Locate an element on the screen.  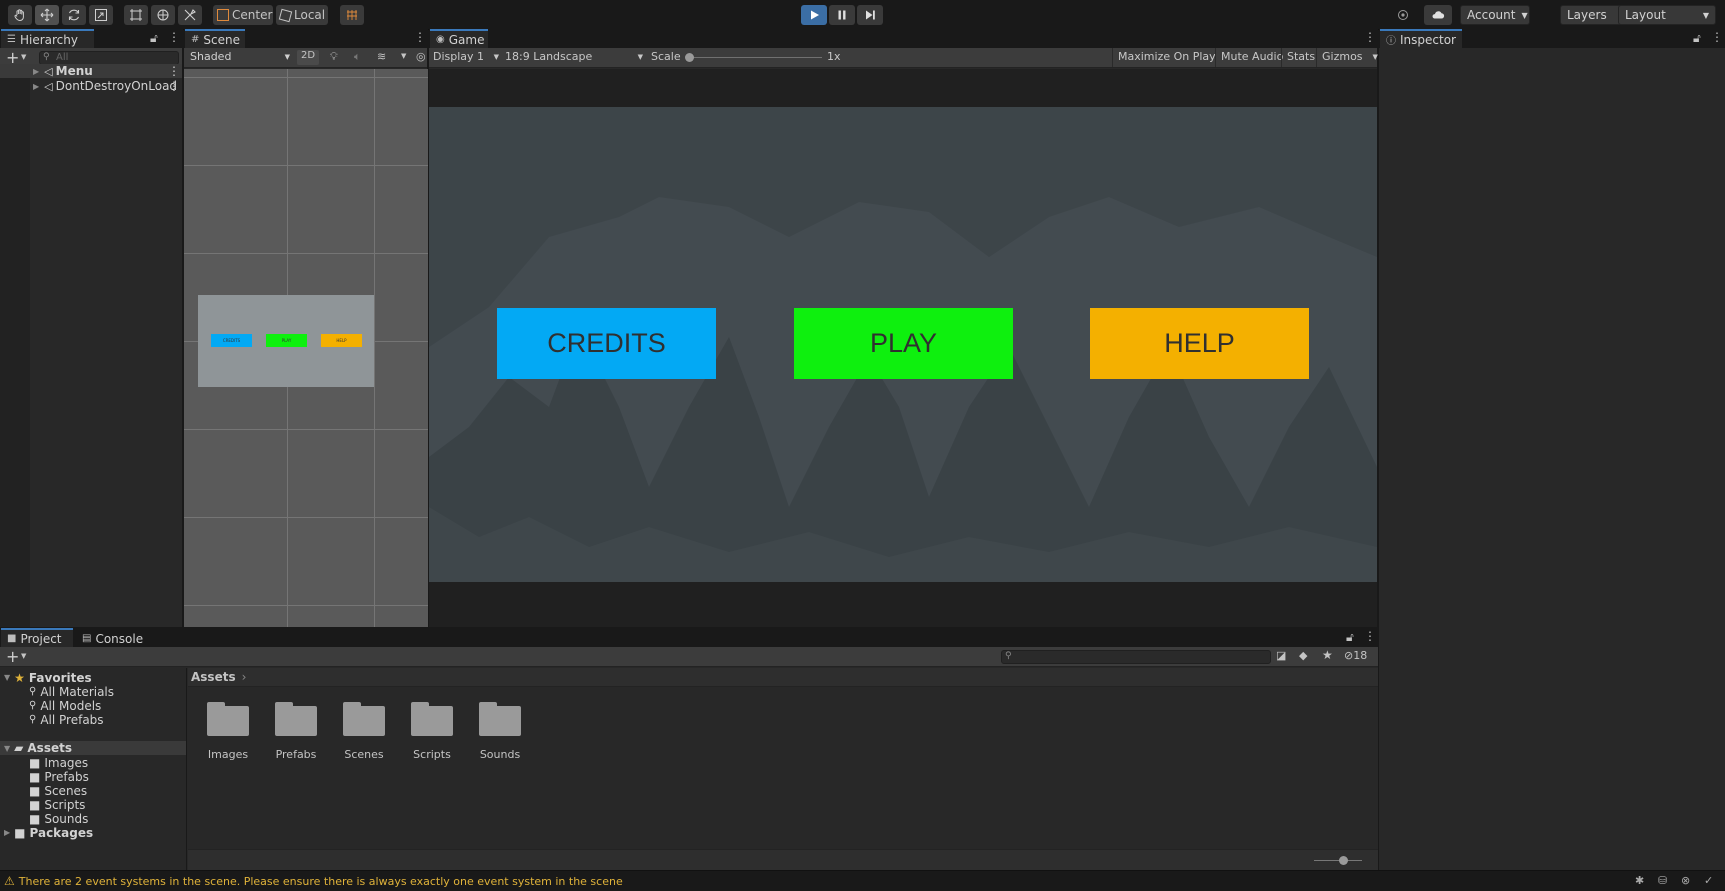
aspect-dropdown: 18:9 Landscape ▼ is located at coordinates (574, 56).